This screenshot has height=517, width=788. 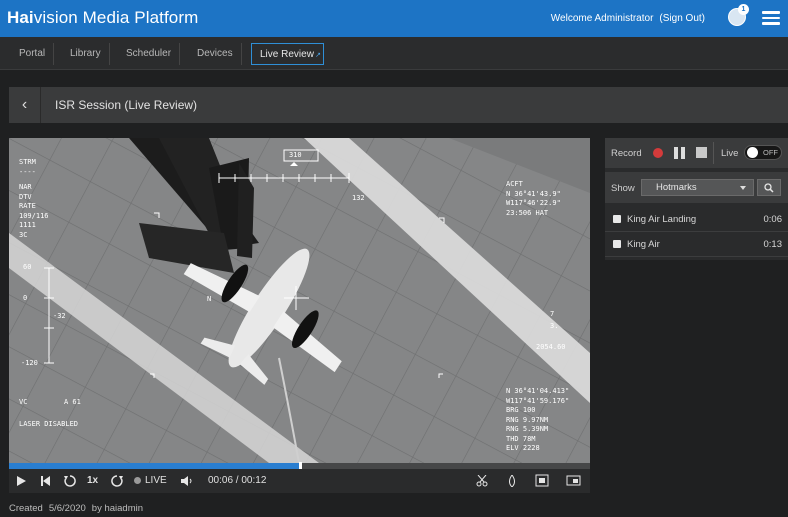 What do you see at coordinates (33, 54) in the screenshot?
I see `tab-portal: Portal` at bounding box center [33, 54].